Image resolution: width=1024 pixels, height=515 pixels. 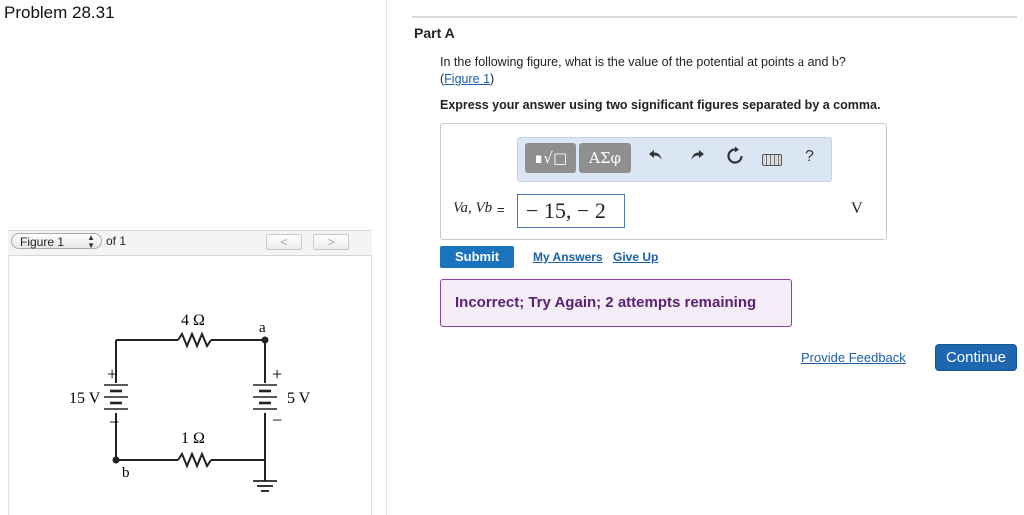 What do you see at coordinates (262, 328) in the screenshot?
I see `node-a-label: a` at bounding box center [262, 328].